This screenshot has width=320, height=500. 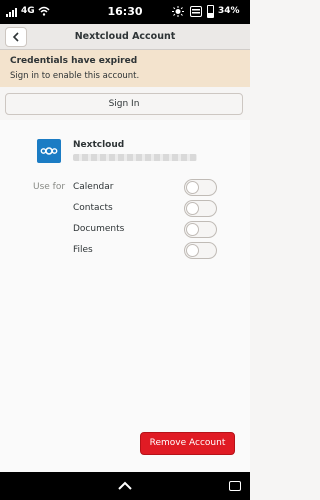 What do you see at coordinates (210, 11) in the screenshot?
I see `battery-icon` at bounding box center [210, 11].